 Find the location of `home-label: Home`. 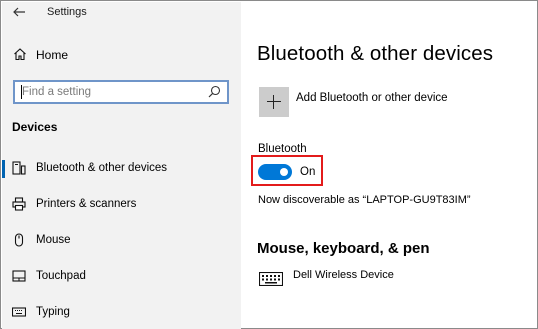

home-label: Home is located at coordinates (52, 55).